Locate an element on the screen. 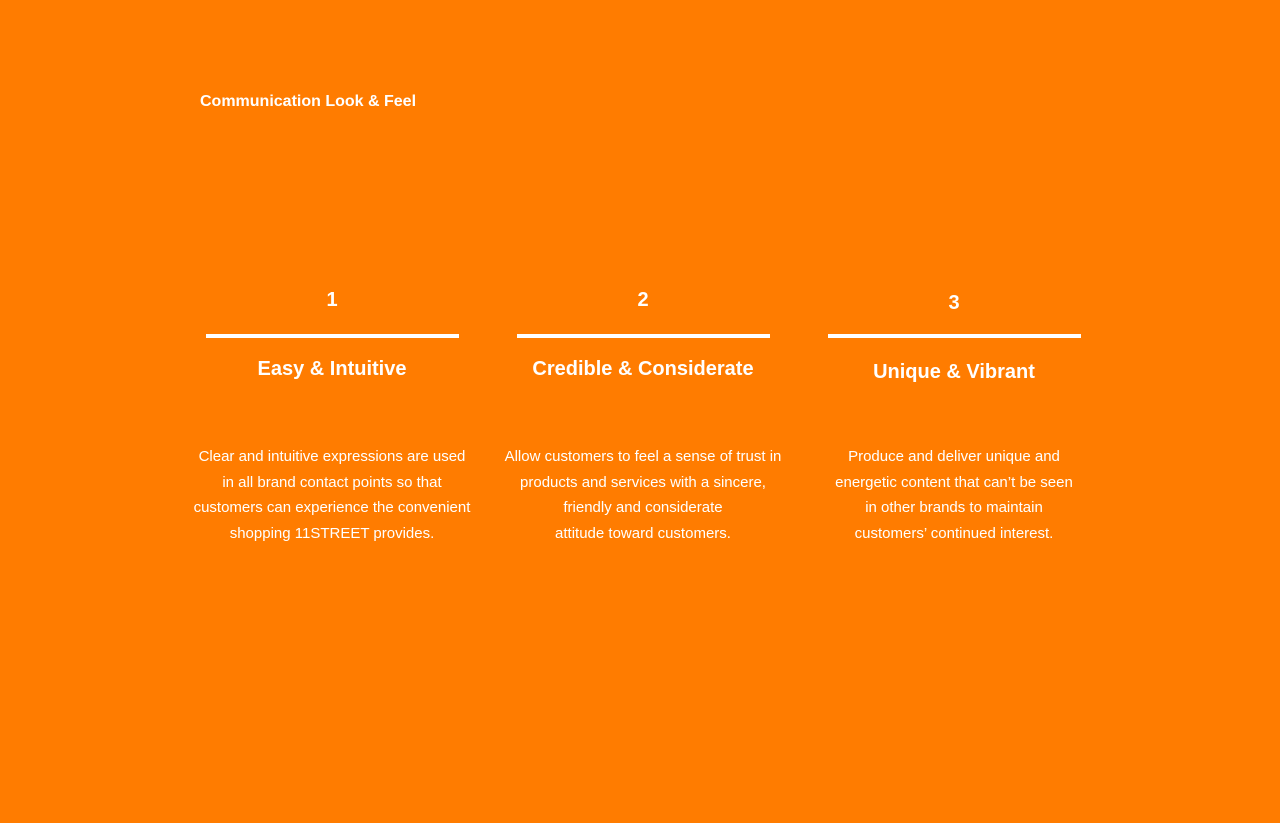 The height and width of the screenshot is (823, 1280). principle-number: 3 is located at coordinates (954, 303).